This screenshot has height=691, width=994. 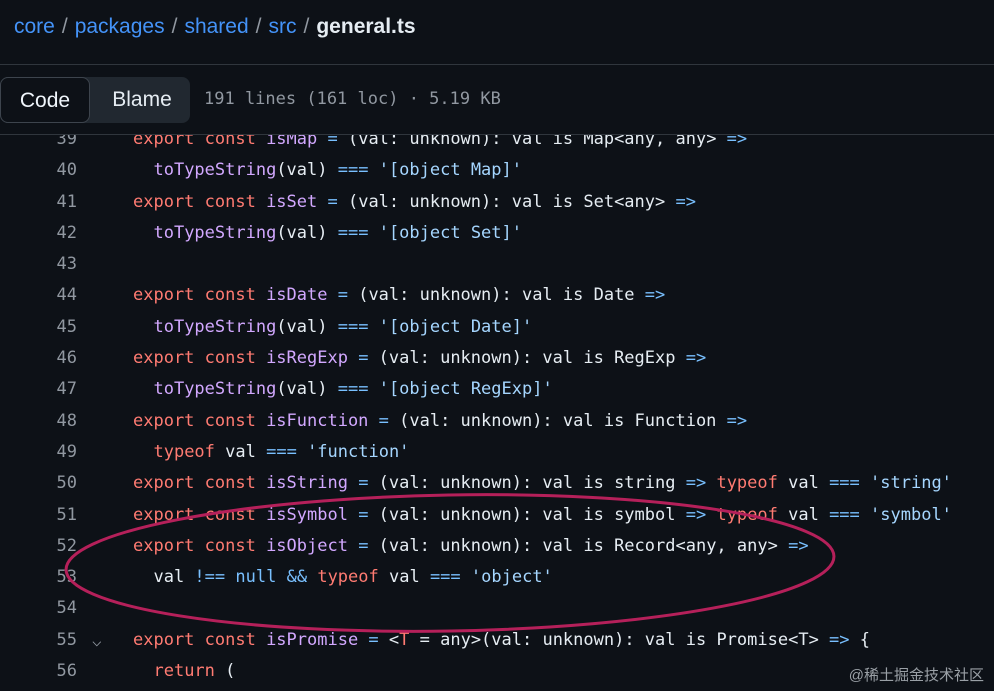 What do you see at coordinates (38, 389) in the screenshot?
I see `line-number: 47` at bounding box center [38, 389].